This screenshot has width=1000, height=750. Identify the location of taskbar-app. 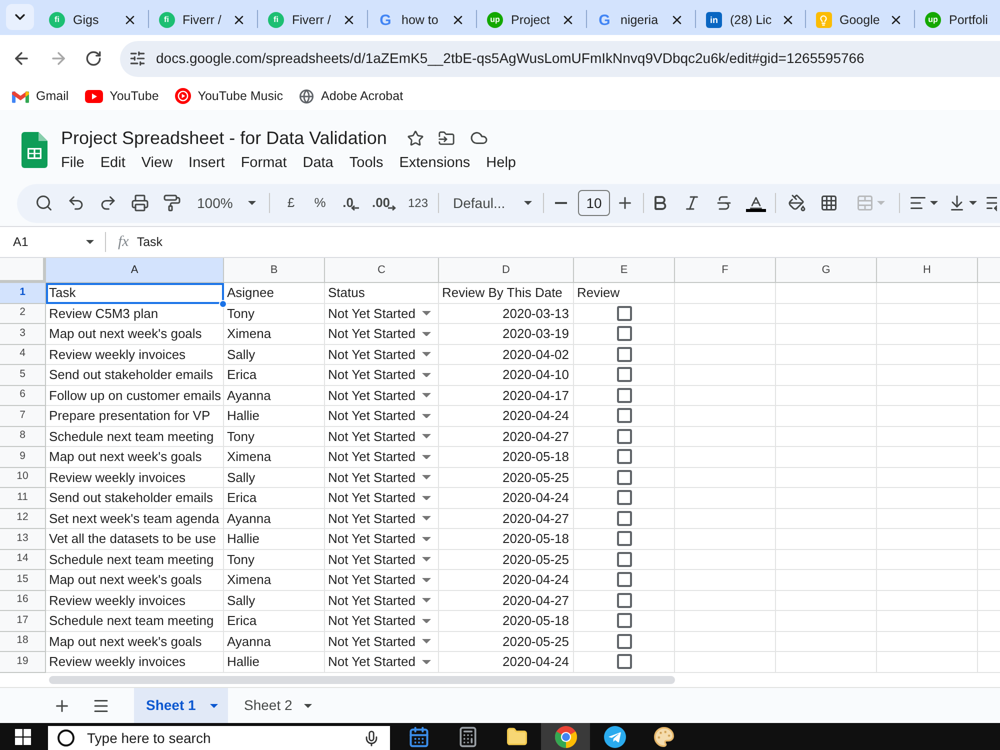
(565, 736).